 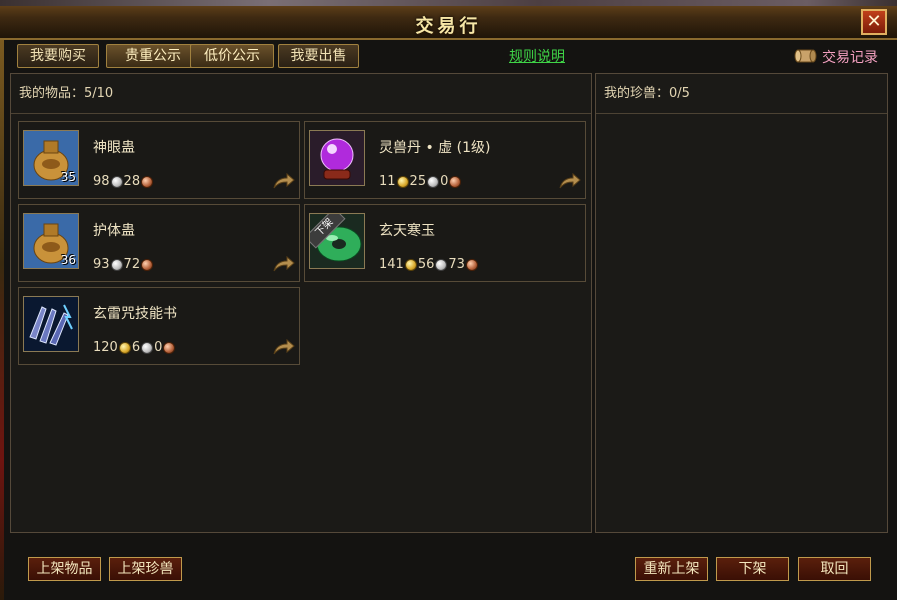 I want to click on item-card: 35 神眼蛊 98 28, so click(x=159, y=160).